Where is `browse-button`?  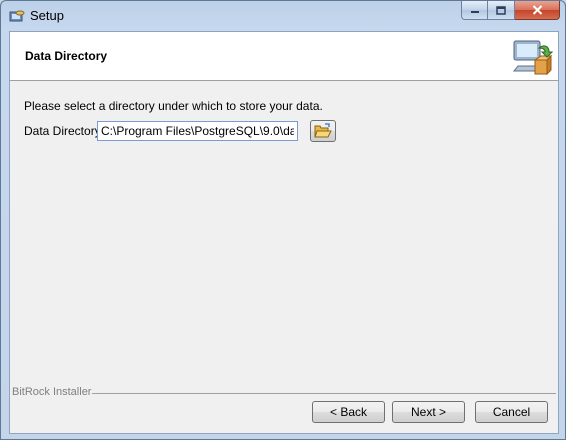 browse-button is located at coordinates (323, 131).